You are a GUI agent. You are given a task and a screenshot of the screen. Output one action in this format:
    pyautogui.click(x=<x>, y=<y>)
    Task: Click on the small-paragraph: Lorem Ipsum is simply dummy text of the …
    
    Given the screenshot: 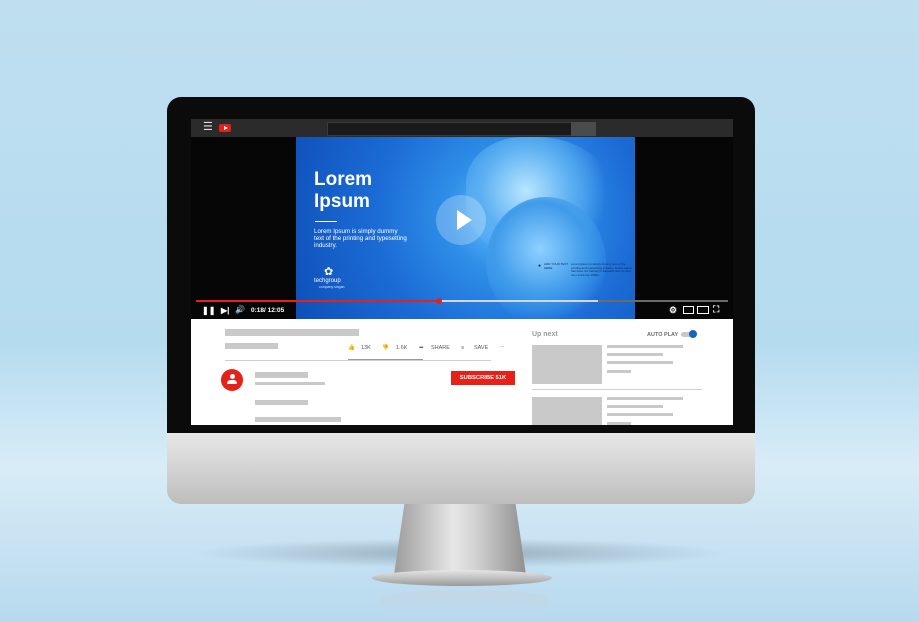 What is the action you would take?
    pyautogui.click(x=602, y=269)
    